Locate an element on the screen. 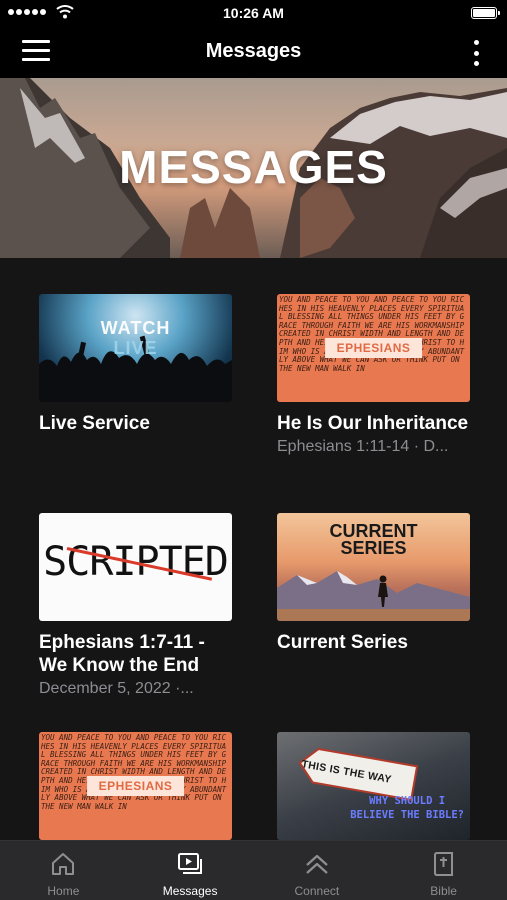 This screenshot has width=507, height=900. status-bar: 10:26 AM is located at coordinates (253, 13).